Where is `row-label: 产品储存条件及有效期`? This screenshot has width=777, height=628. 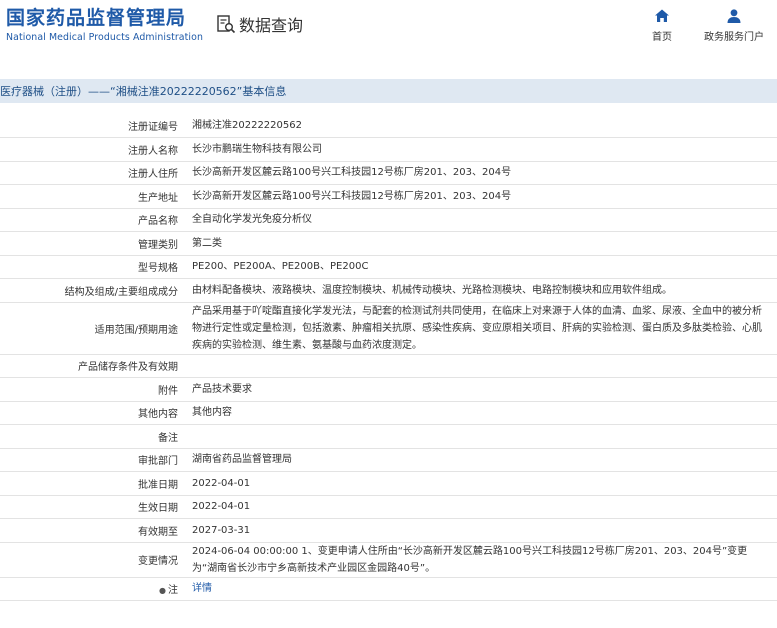
row-label: 产品储存条件及有效期 is located at coordinates (92, 366).